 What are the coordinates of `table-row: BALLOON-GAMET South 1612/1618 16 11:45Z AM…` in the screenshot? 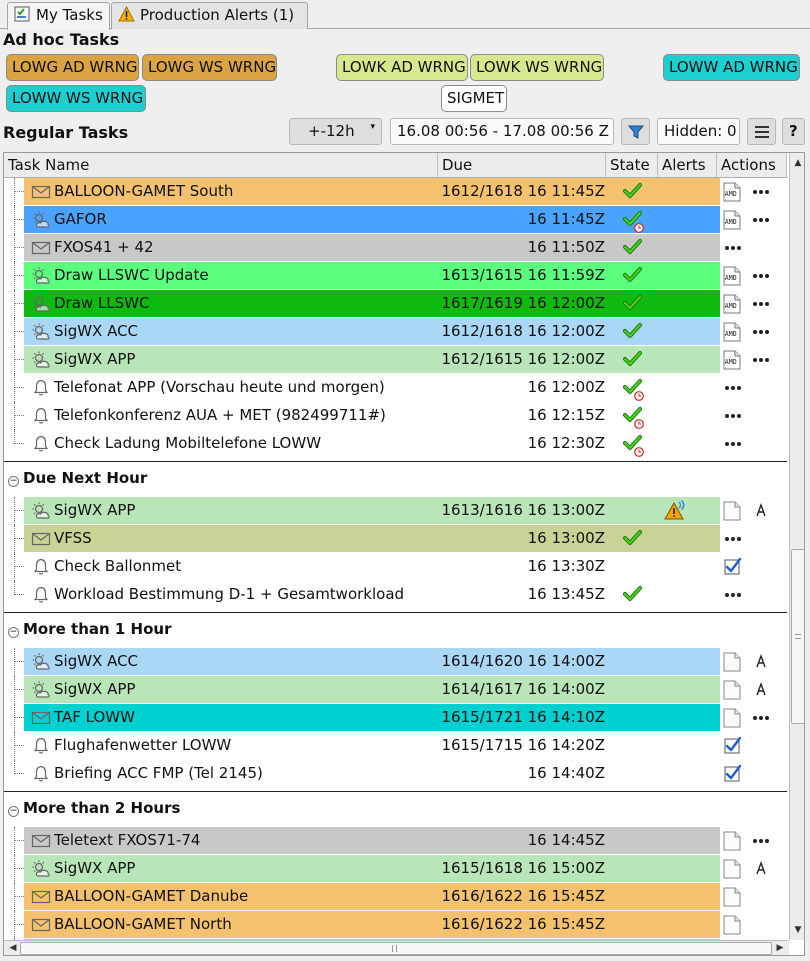 It's located at (395, 192).